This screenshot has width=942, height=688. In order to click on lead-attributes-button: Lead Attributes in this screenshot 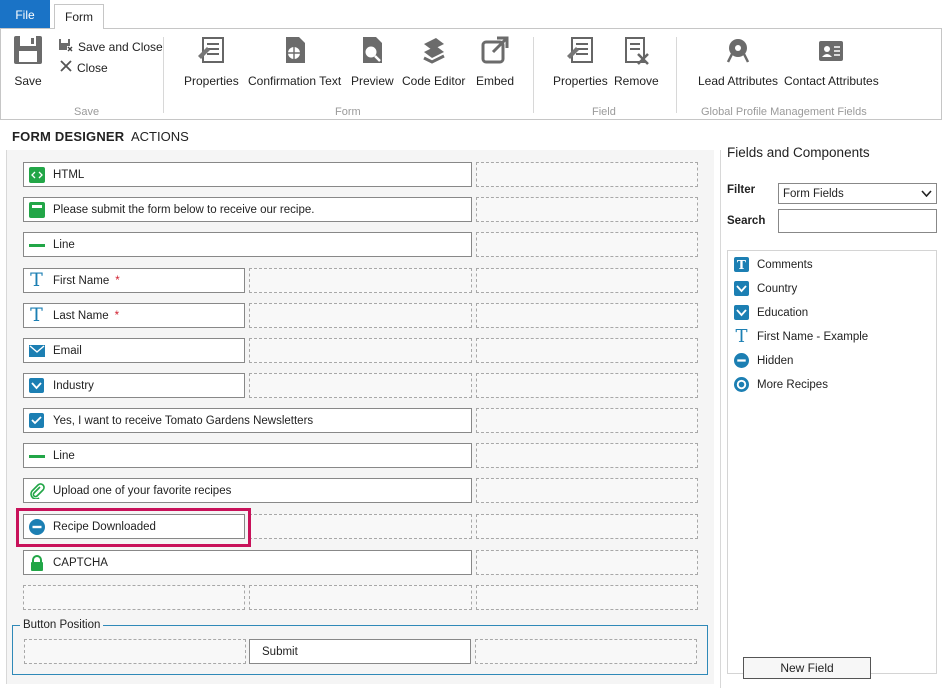, I will do `click(738, 60)`.